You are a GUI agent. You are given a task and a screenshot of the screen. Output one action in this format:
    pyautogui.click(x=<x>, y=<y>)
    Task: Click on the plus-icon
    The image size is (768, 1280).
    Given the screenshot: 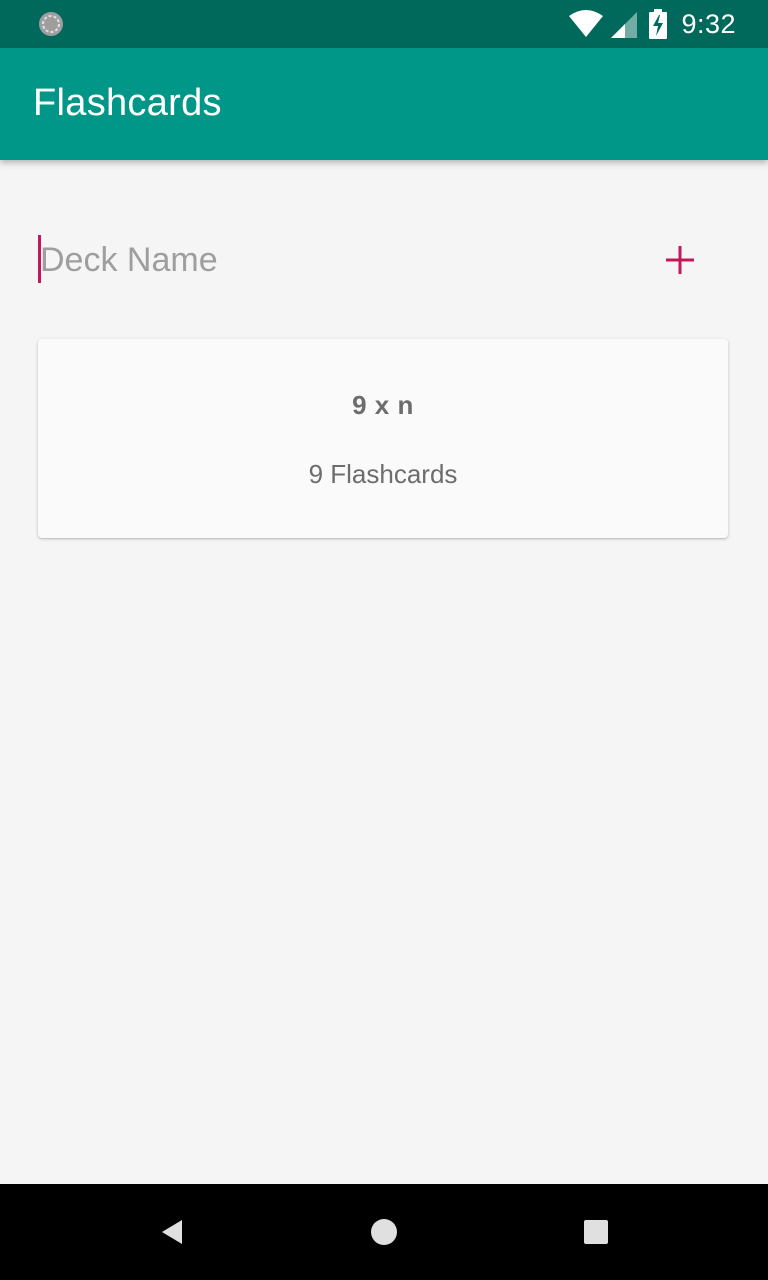 What is the action you would take?
    pyautogui.click(x=680, y=260)
    